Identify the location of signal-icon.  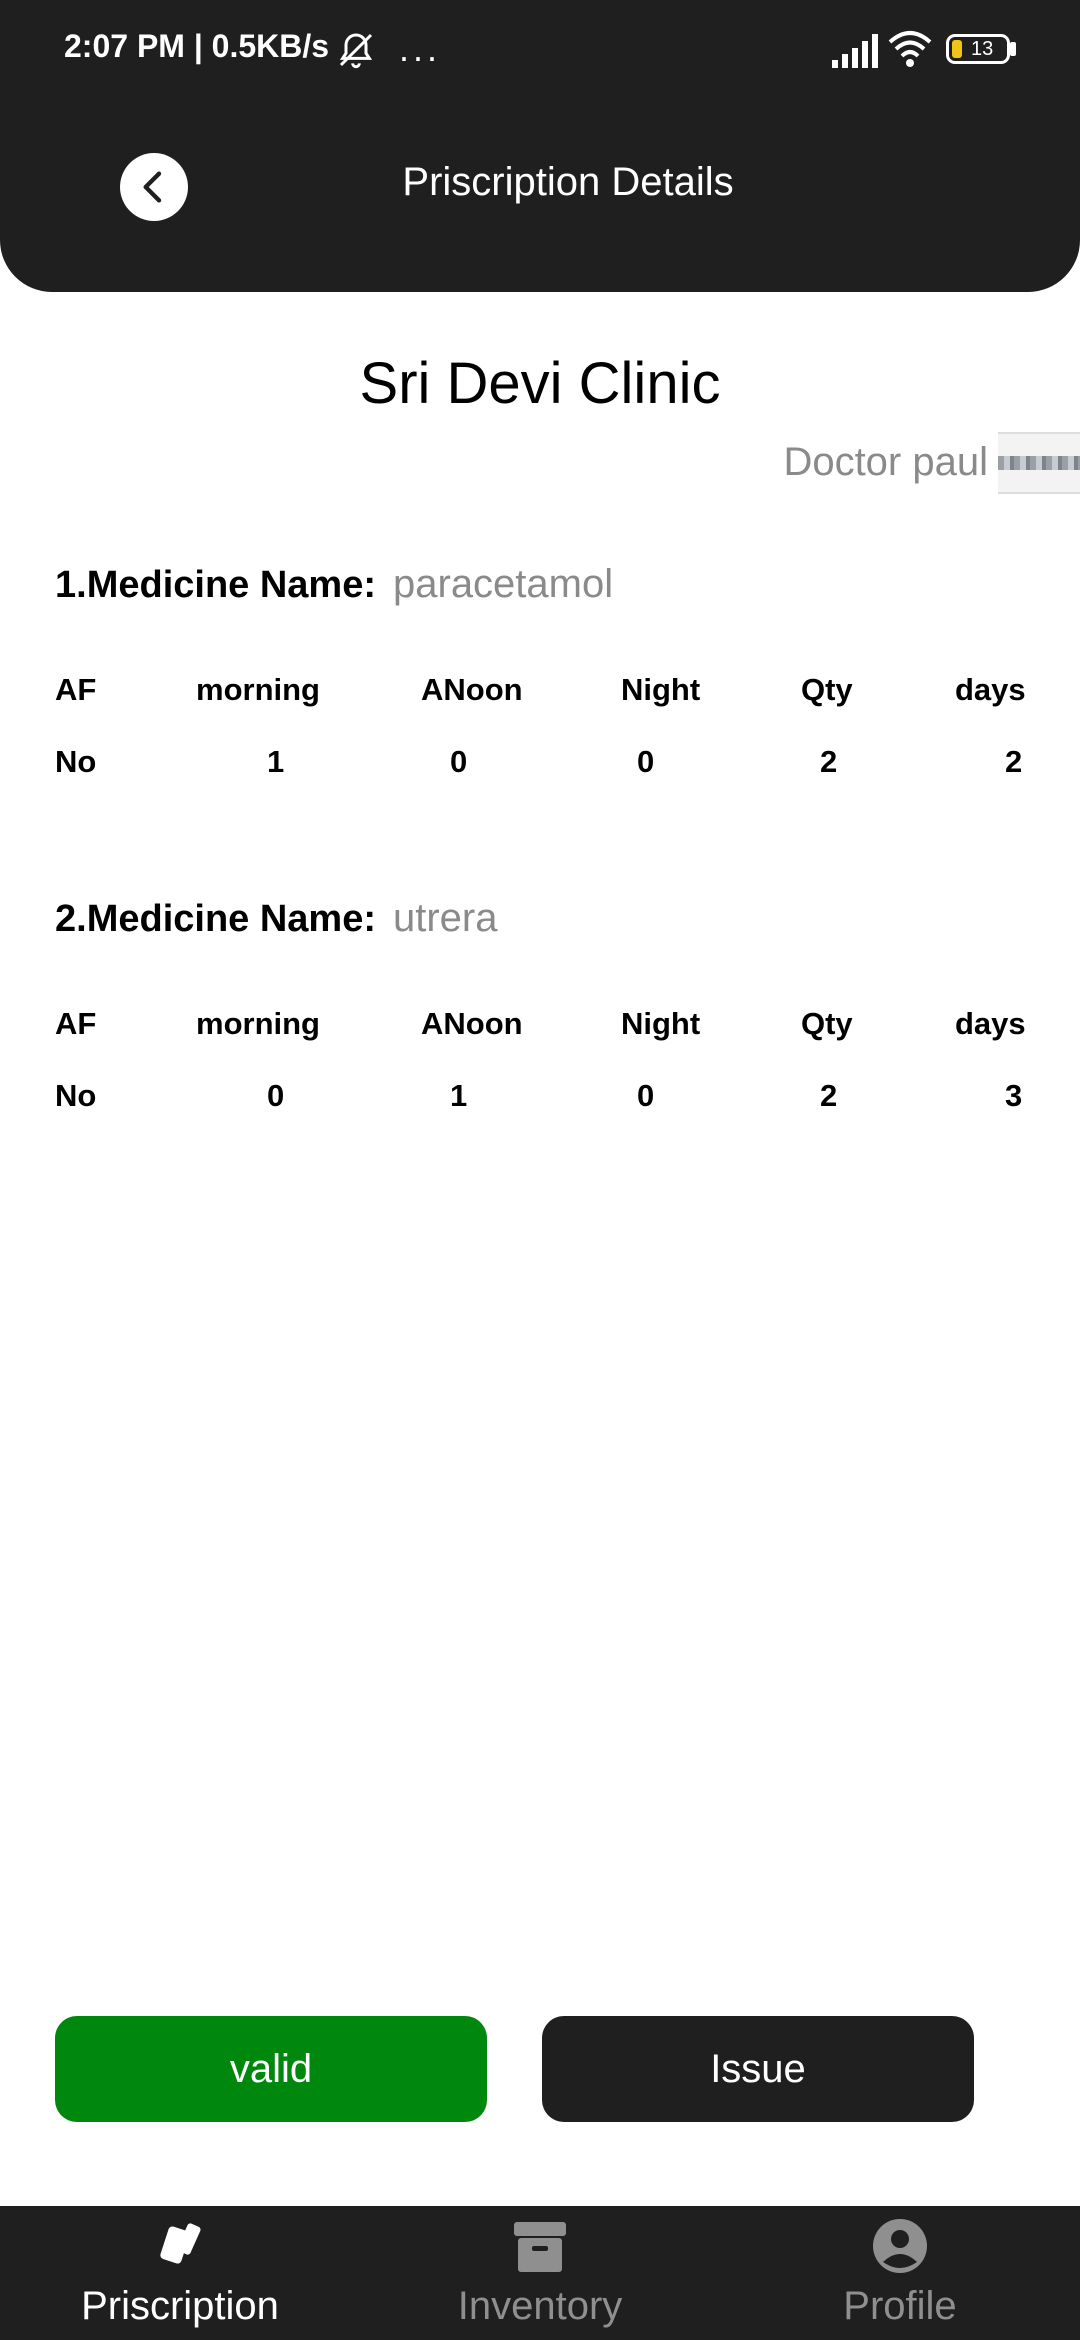
(855, 51).